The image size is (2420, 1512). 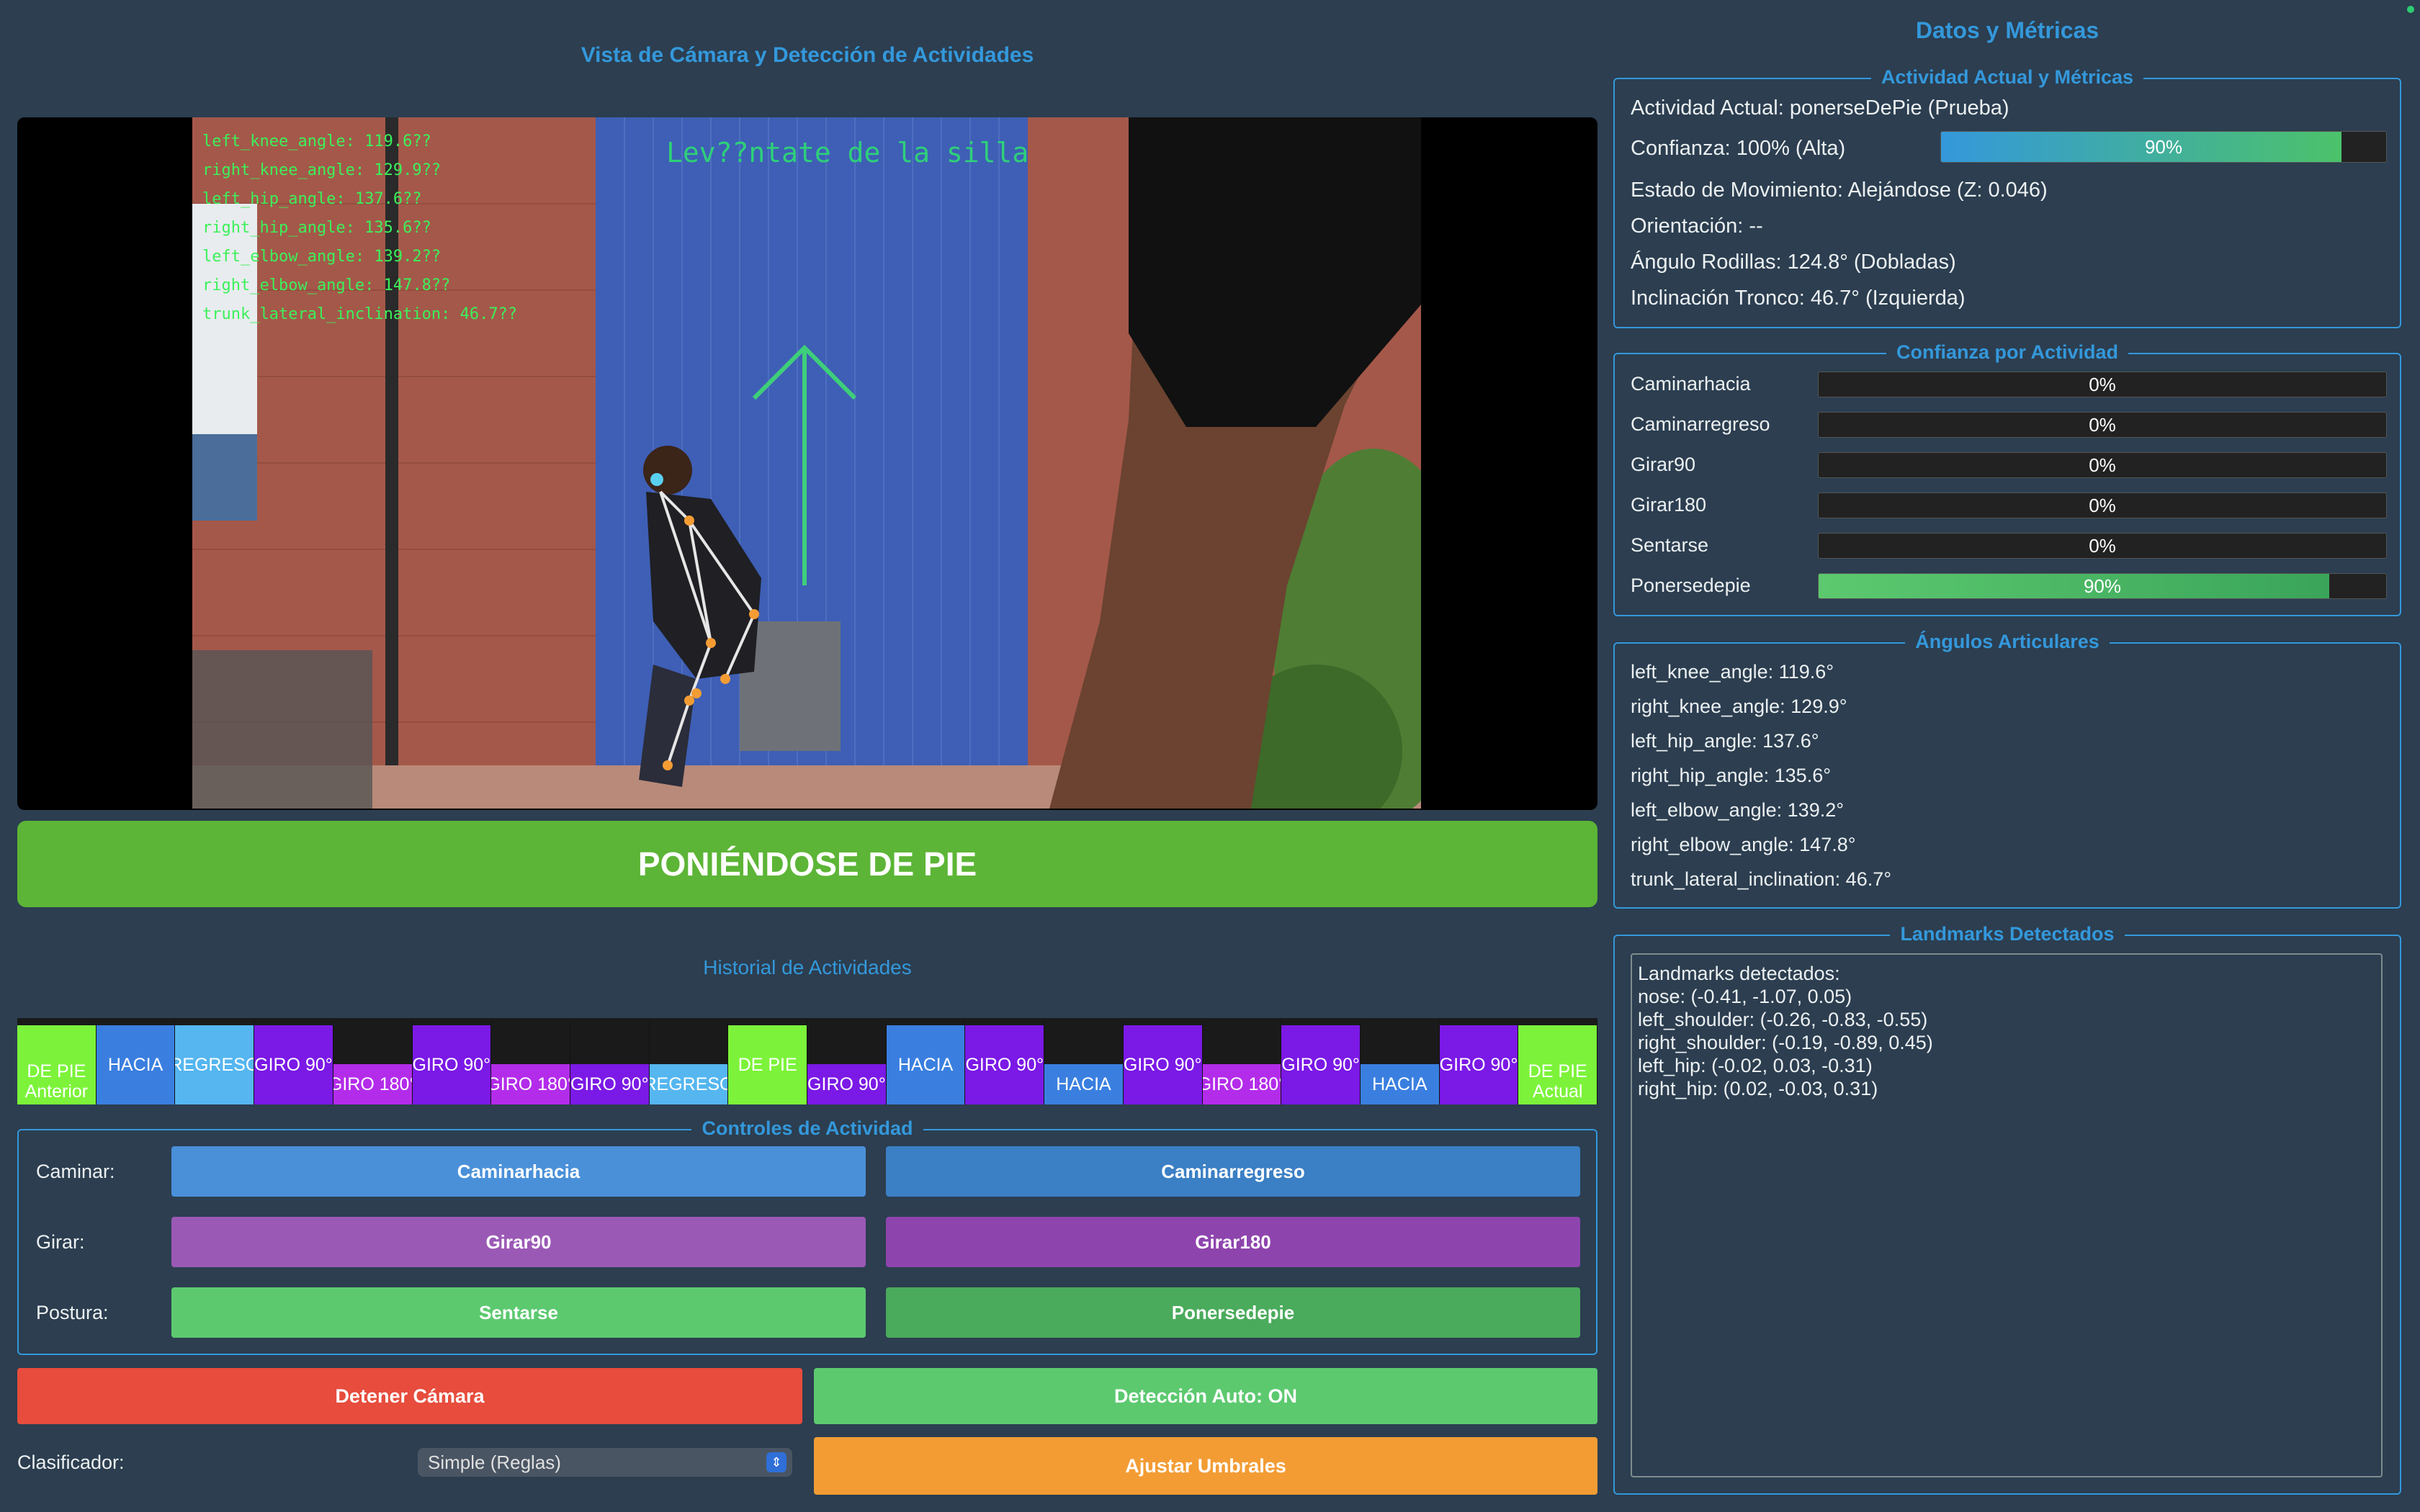 I want to click on overlay-angle-6: trunk_lateral_inclination: 46.7??, so click(x=359, y=314).